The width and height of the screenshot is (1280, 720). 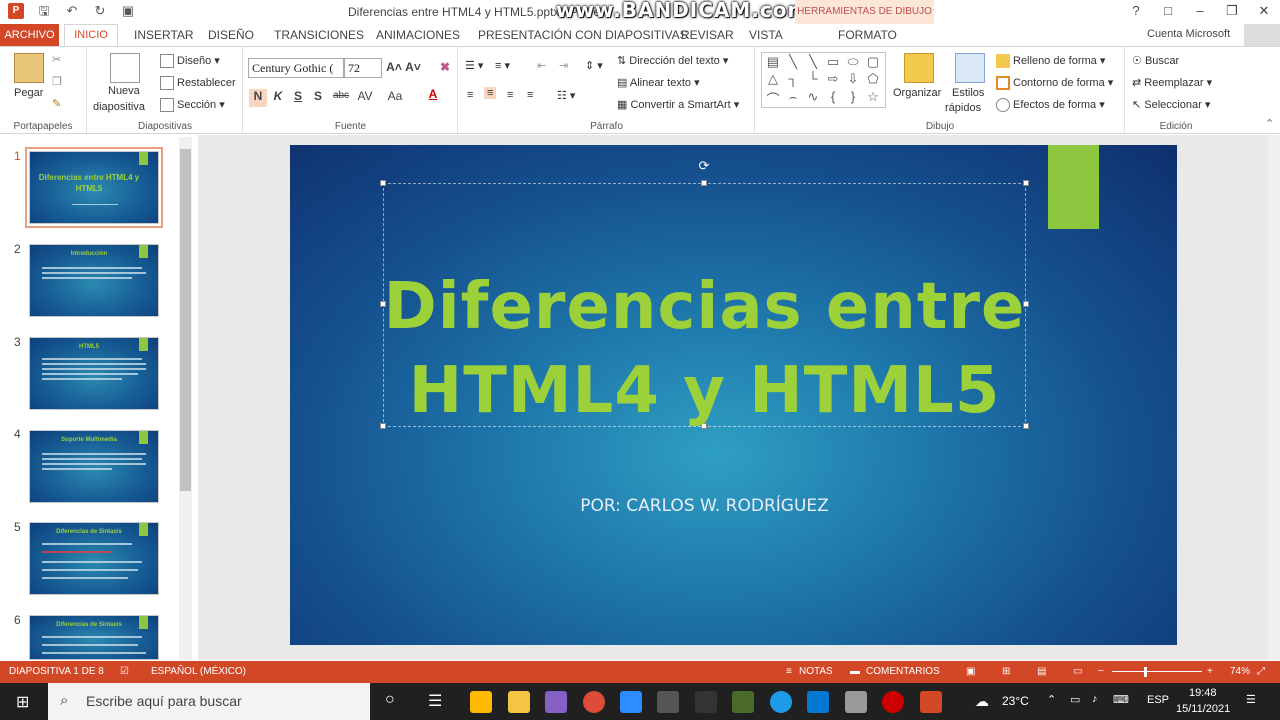 What do you see at coordinates (1158, 700) in the screenshot?
I see `language-tray: ESP` at bounding box center [1158, 700].